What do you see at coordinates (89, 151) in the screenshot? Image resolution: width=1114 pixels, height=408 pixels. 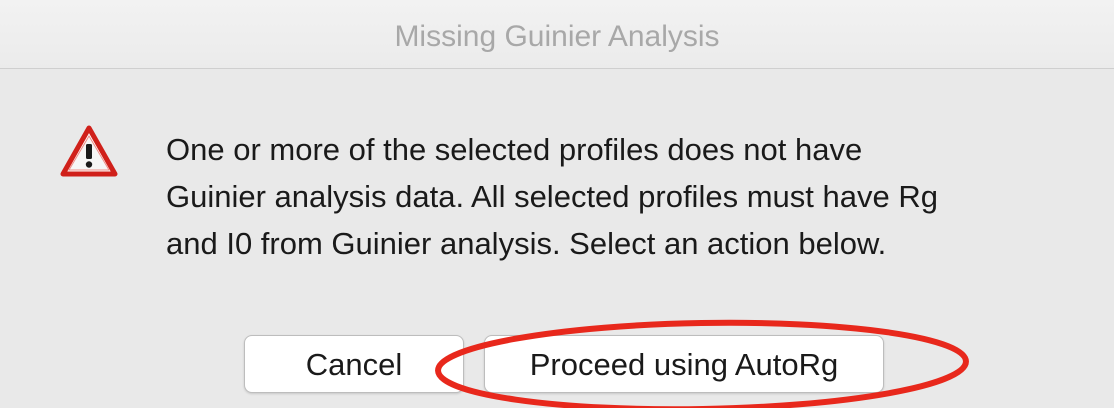 I see `warning-triangle-icon` at bounding box center [89, 151].